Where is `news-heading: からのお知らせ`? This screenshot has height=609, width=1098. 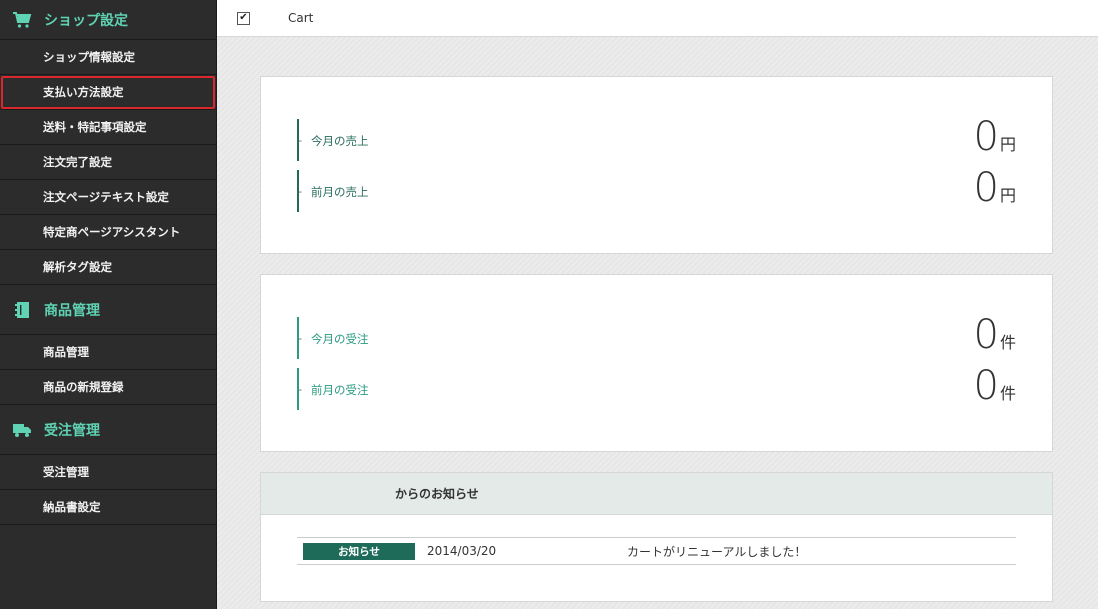
news-heading: からのお知らせ is located at coordinates (656, 494).